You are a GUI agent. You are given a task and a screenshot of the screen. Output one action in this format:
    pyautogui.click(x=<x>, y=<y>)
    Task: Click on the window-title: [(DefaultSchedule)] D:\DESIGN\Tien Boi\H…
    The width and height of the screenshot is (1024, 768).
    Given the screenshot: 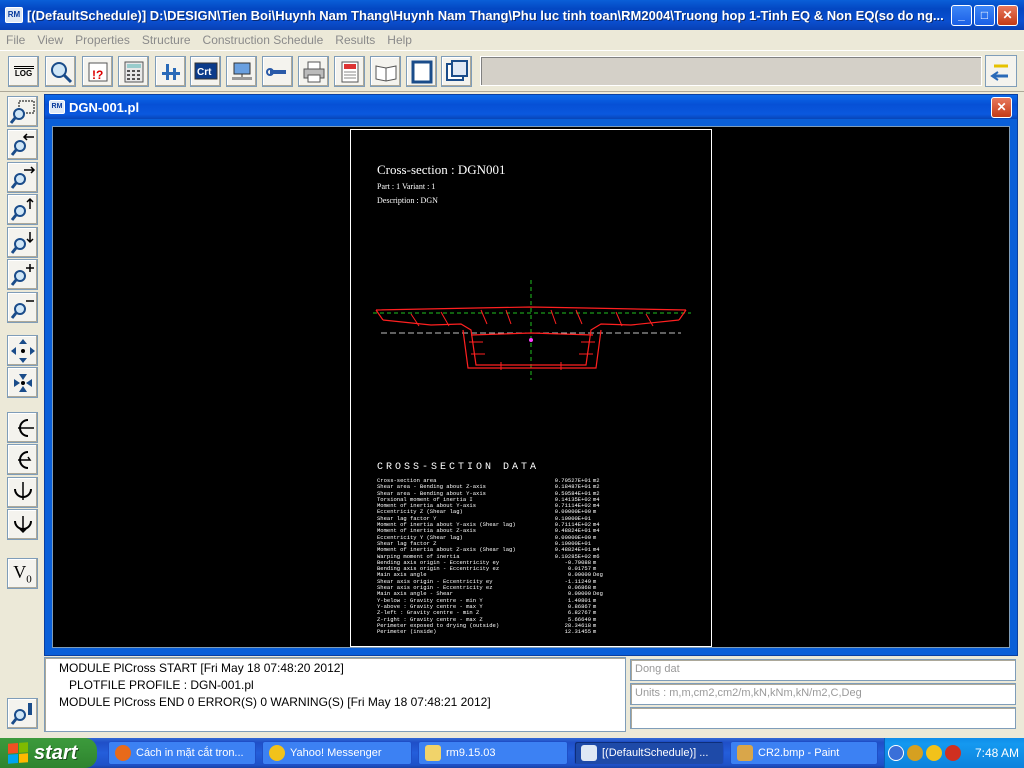 What is the action you would take?
    pyautogui.click(x=485, y=15)
    